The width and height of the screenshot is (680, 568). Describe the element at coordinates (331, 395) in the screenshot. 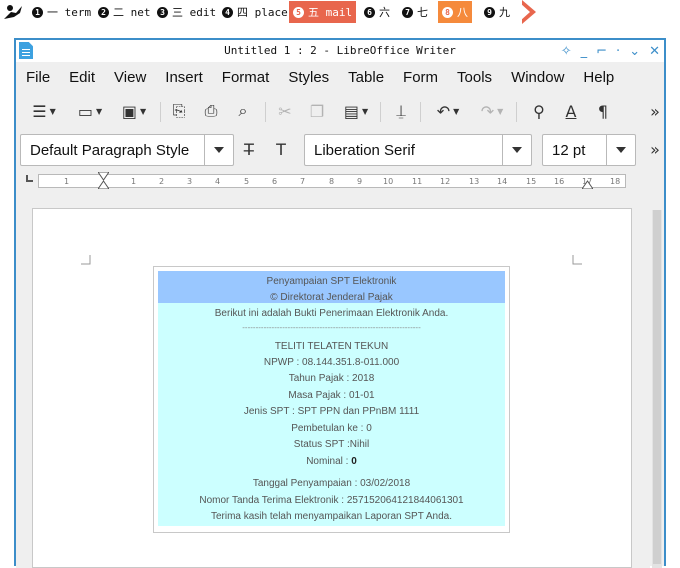

I see `masa-pajak: Masa Pajak : 01-01` at that location.